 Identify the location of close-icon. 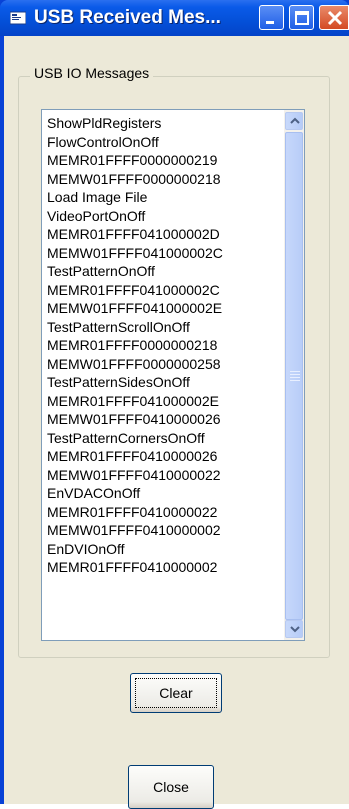
(335, 18).